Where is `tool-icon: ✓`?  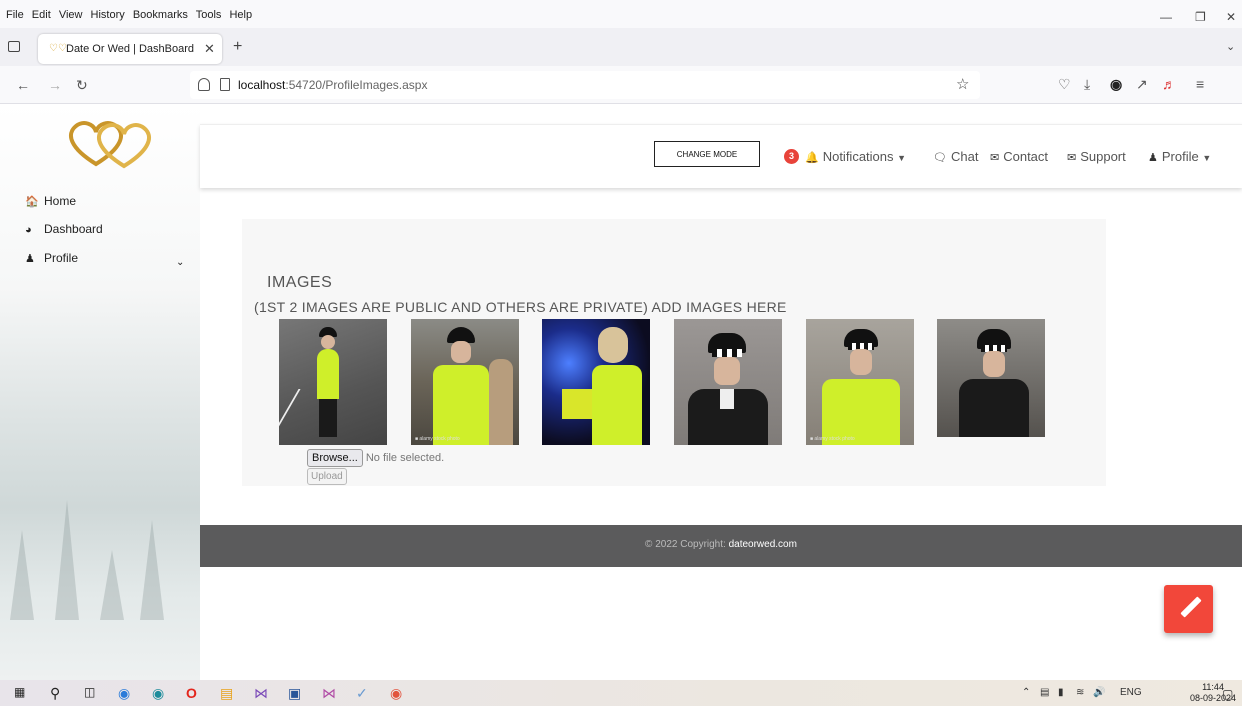
tool-icon: ✓ is located at coordinates (362, 693).